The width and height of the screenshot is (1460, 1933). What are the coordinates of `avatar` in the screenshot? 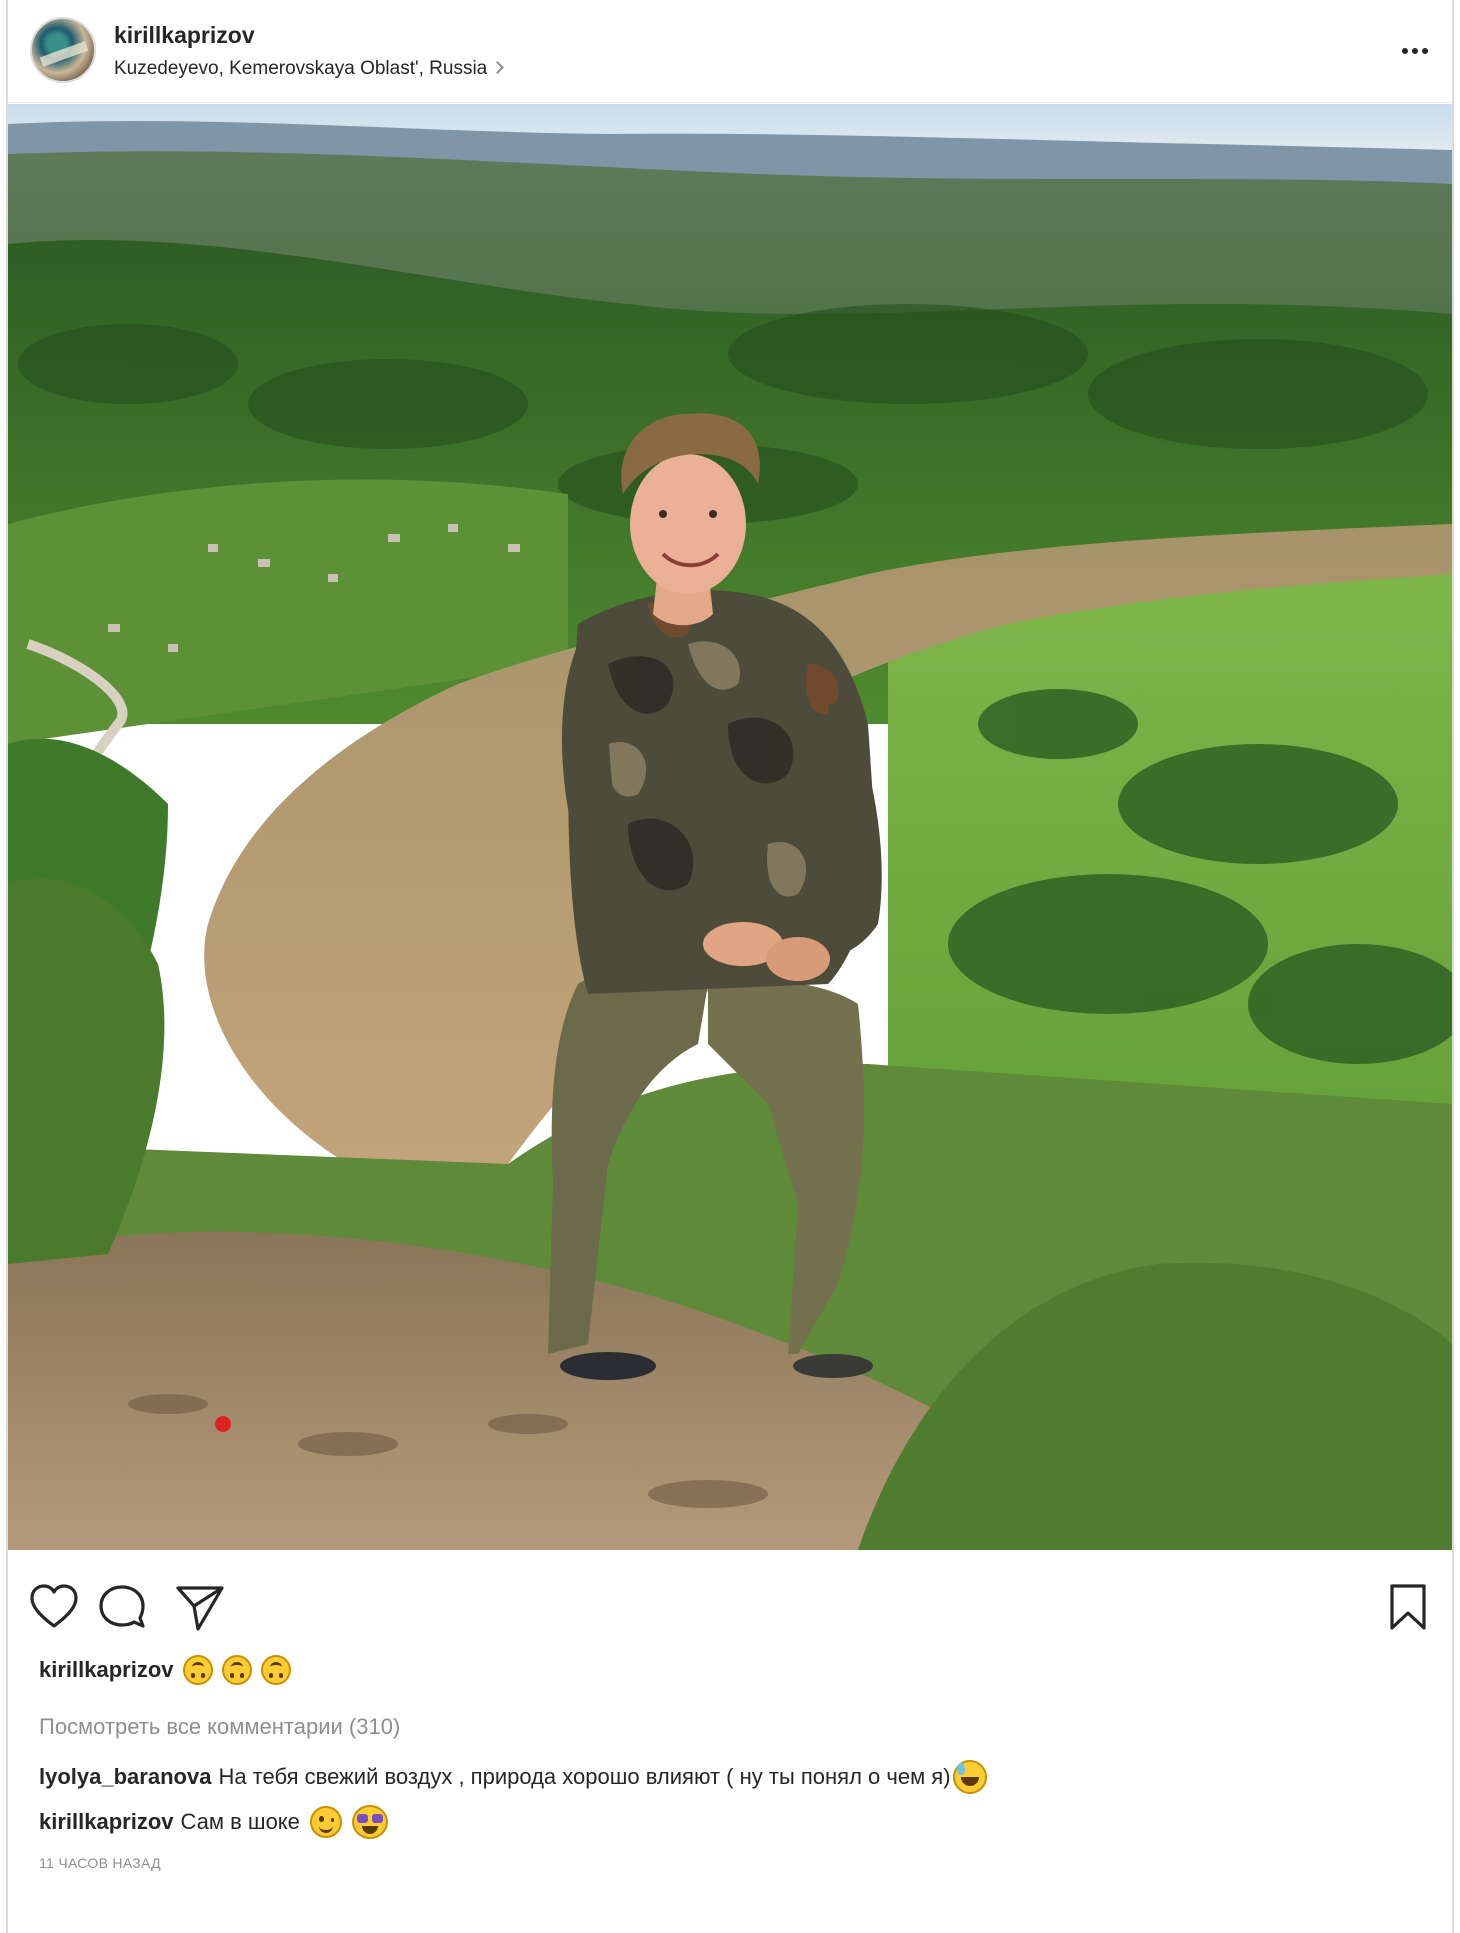 It's located at (63, 50).